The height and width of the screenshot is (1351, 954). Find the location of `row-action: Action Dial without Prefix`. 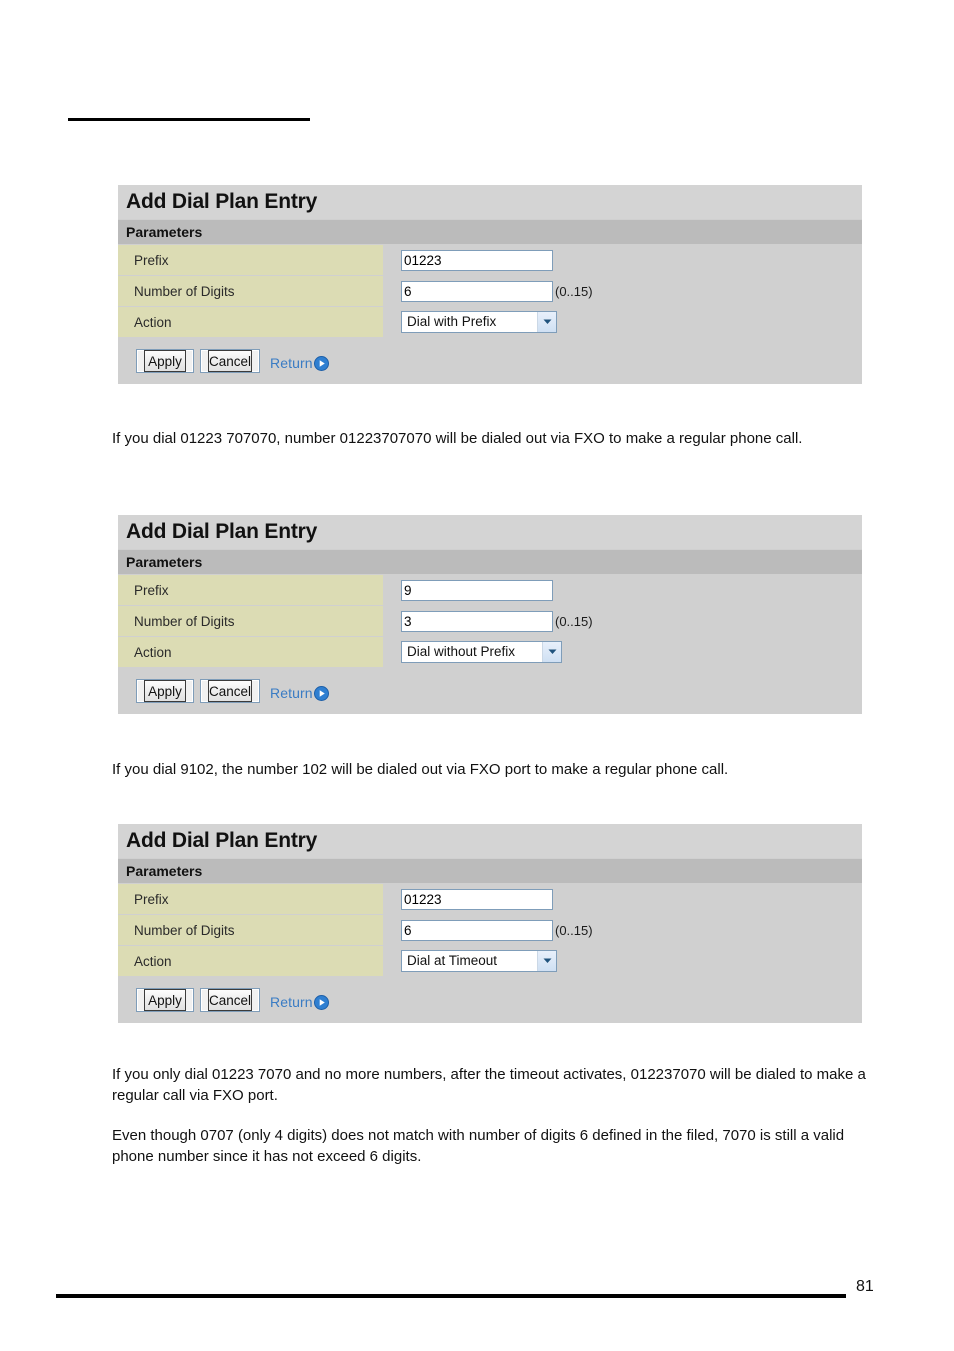

row-action: Action Dial without Prefix is located at coordinates (490, 652).